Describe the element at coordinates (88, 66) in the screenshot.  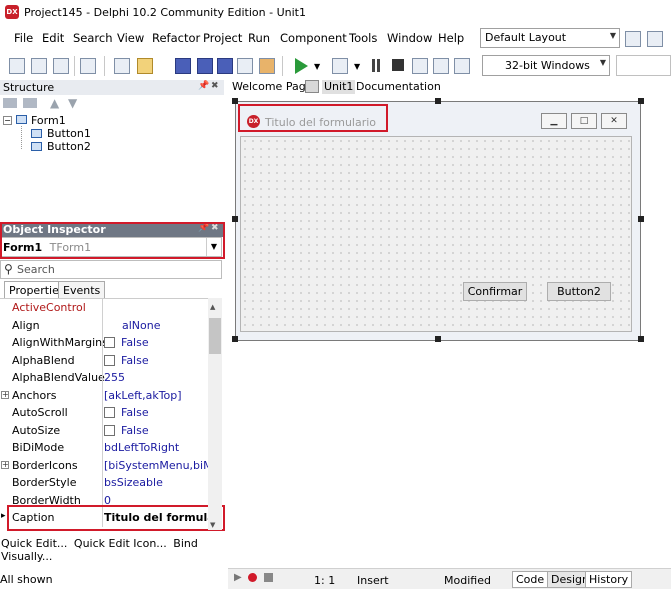
I see `find-icon` at that location.